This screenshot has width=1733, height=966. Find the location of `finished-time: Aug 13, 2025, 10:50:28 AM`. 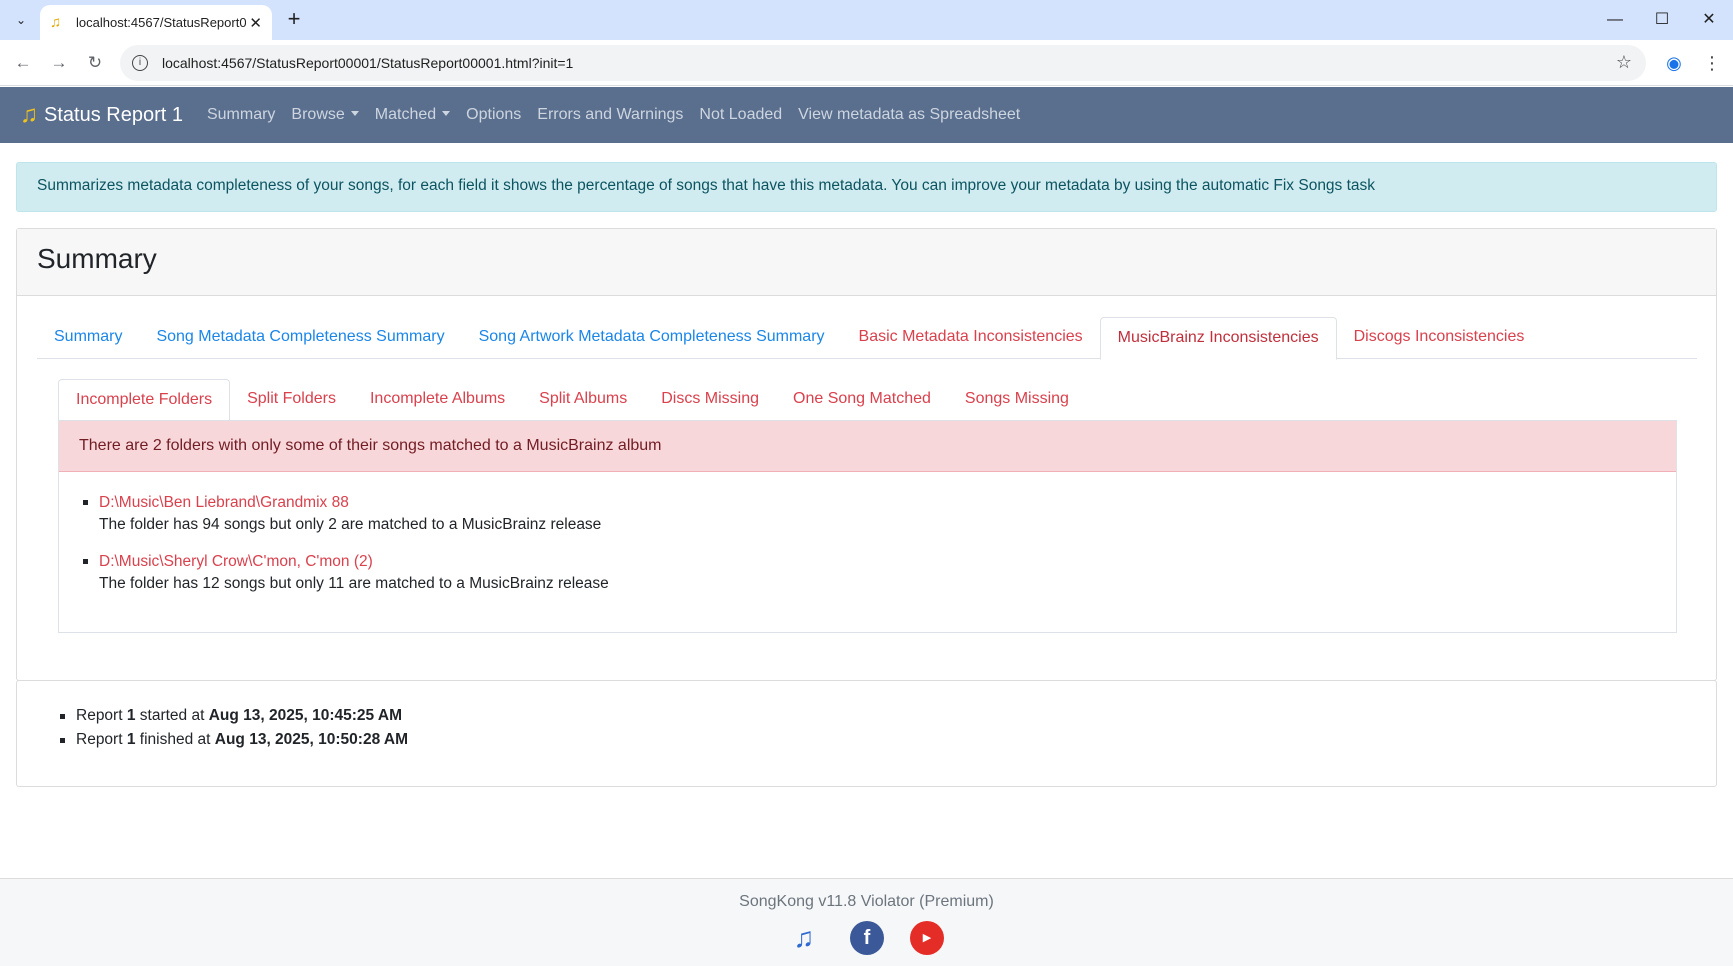

finished-time: Aug 13, 2025, 10:50:28 AM is located at coordinates (311, 739).